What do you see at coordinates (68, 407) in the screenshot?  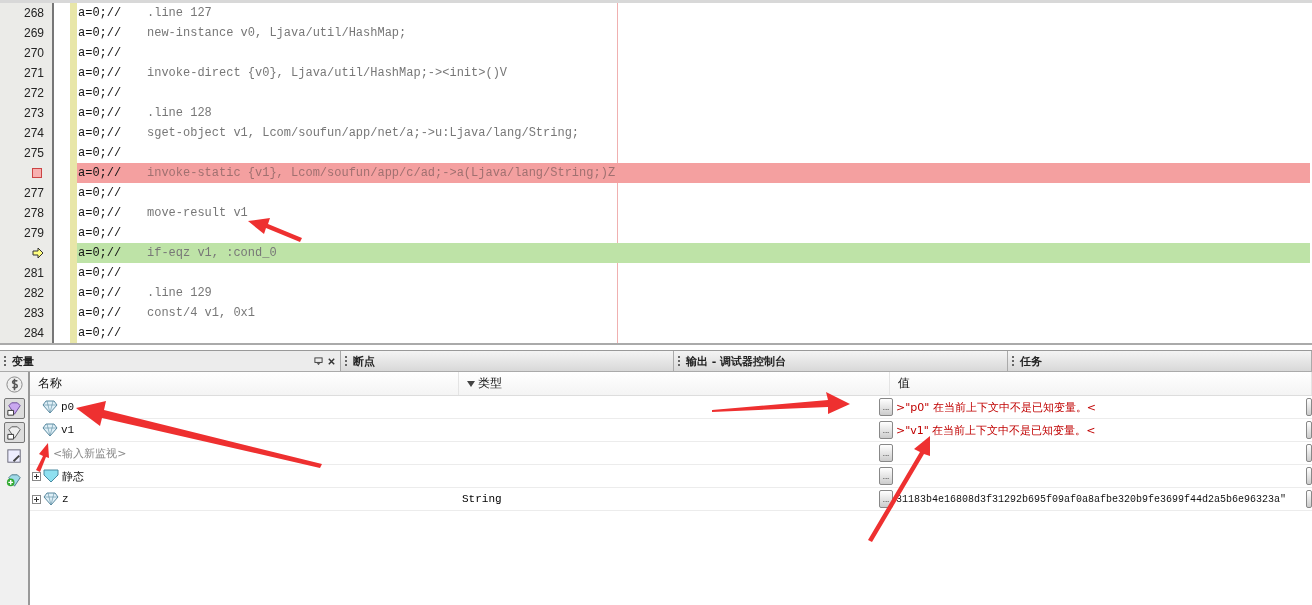 I see `variable-name: p0` at bounding box center [68, 407].